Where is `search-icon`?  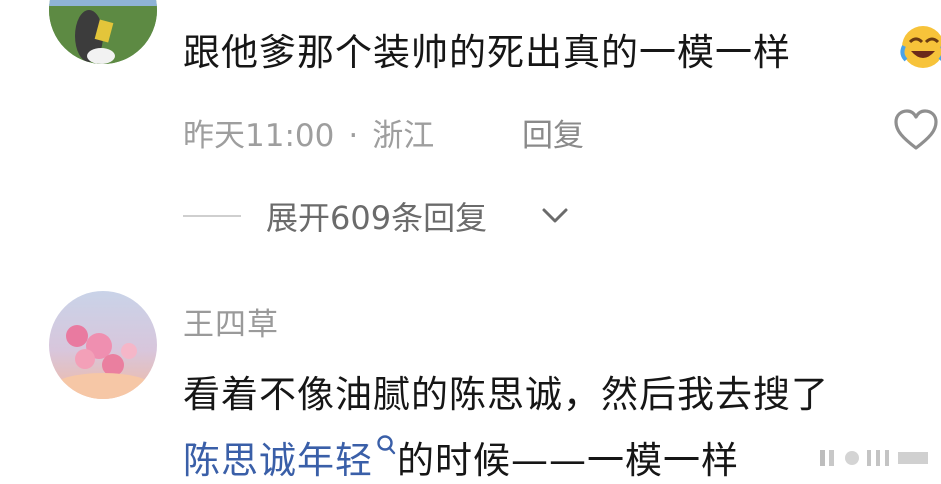
search-icon is located at coordinates (386, 444).